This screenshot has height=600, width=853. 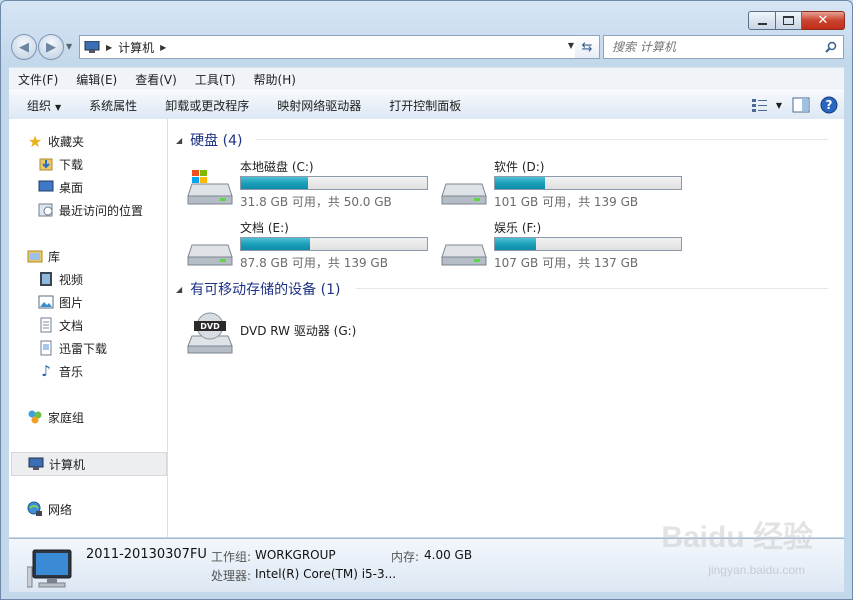 I want to click on sidebar-item-label: 视频, so click(x=71, y=279).